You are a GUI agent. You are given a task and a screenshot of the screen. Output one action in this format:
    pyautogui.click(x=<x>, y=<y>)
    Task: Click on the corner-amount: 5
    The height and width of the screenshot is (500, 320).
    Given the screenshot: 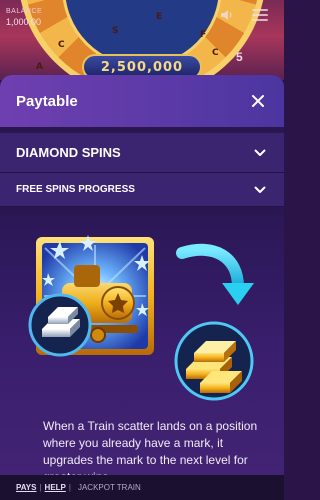 What is the action you would take?
    pyautogui.click(x=239, y=57)
    